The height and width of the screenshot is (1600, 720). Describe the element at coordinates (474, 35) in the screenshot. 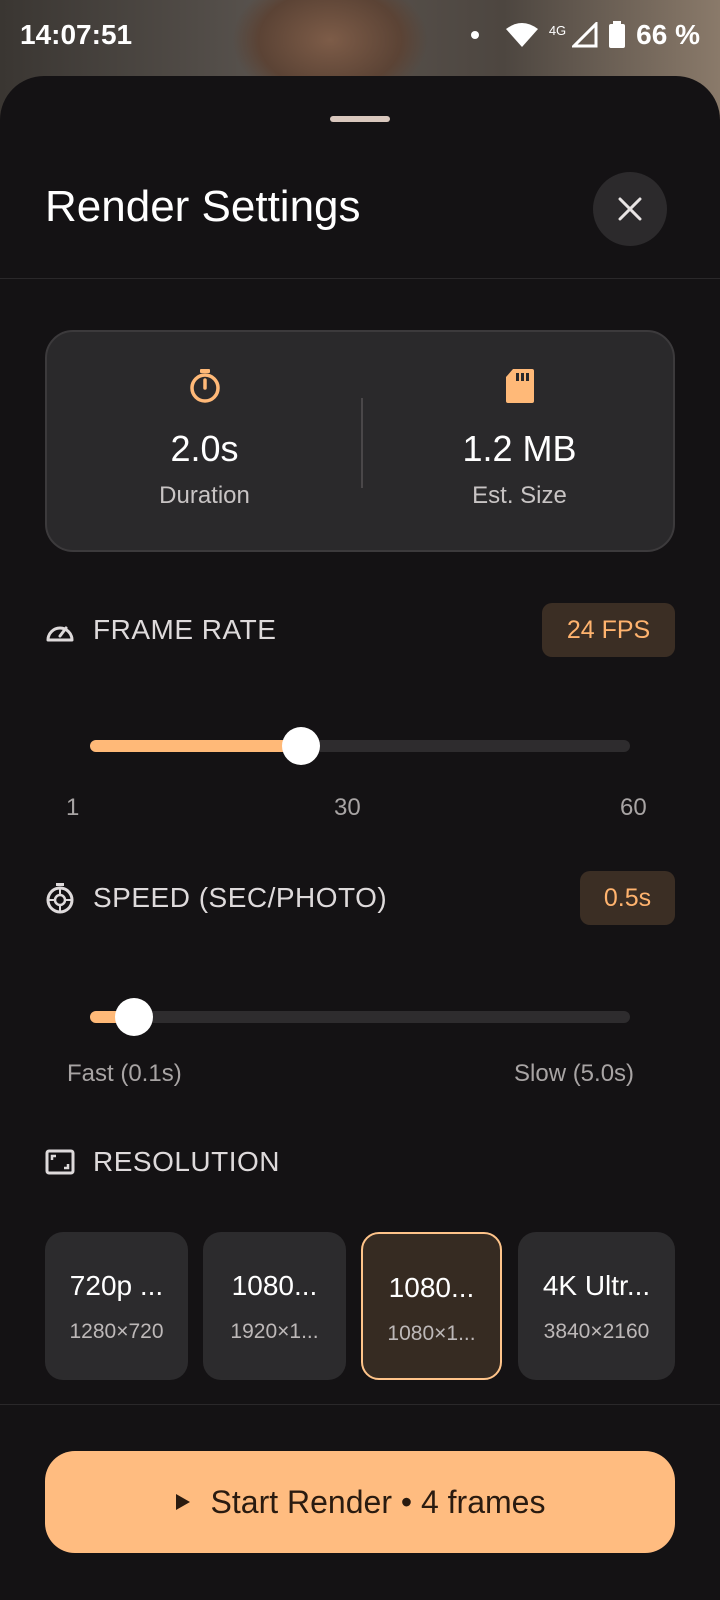

I see `notification-dot-icon` at that location.